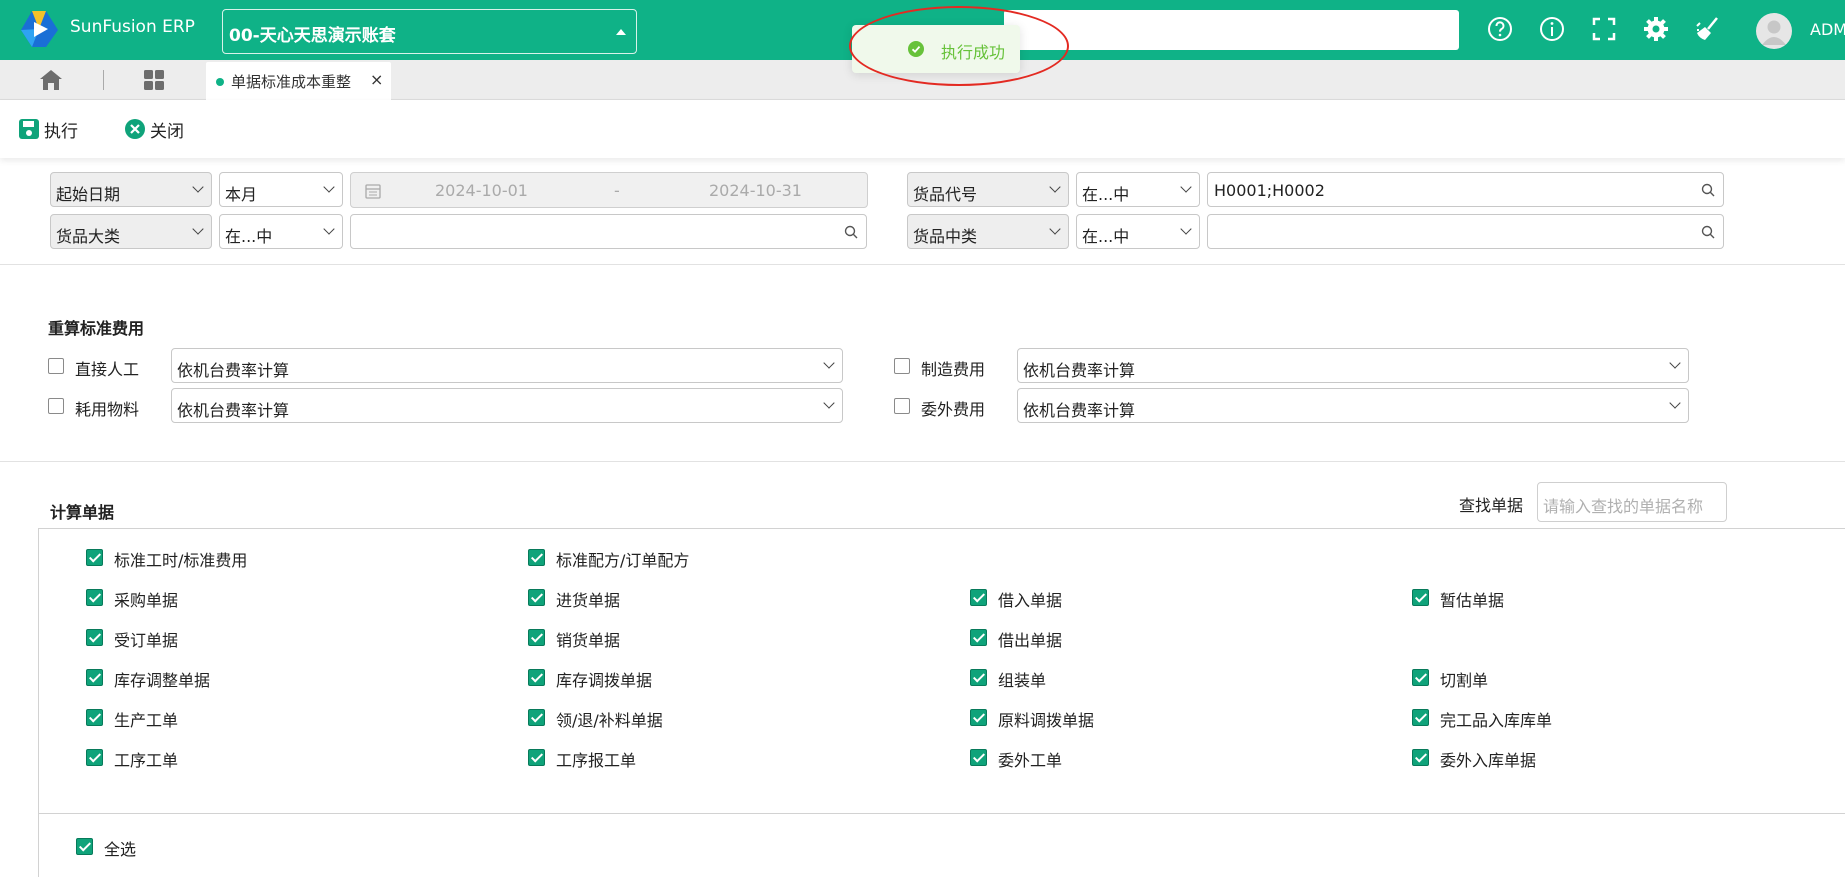  What do you see at coordinates (281, 189) in the screenshot?
I see `operator-select-date: 本月` at bounding box center [281, 189].